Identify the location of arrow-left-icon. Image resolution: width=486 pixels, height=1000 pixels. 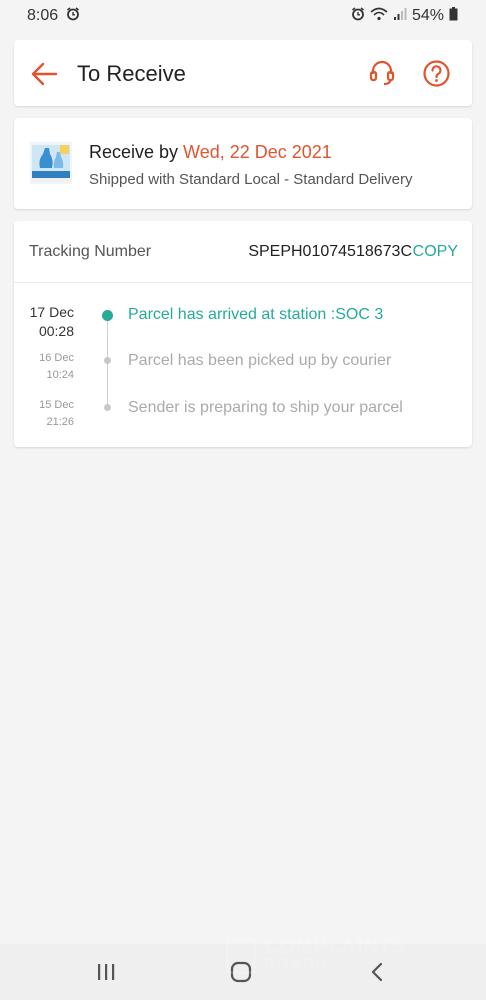
(44, 74).